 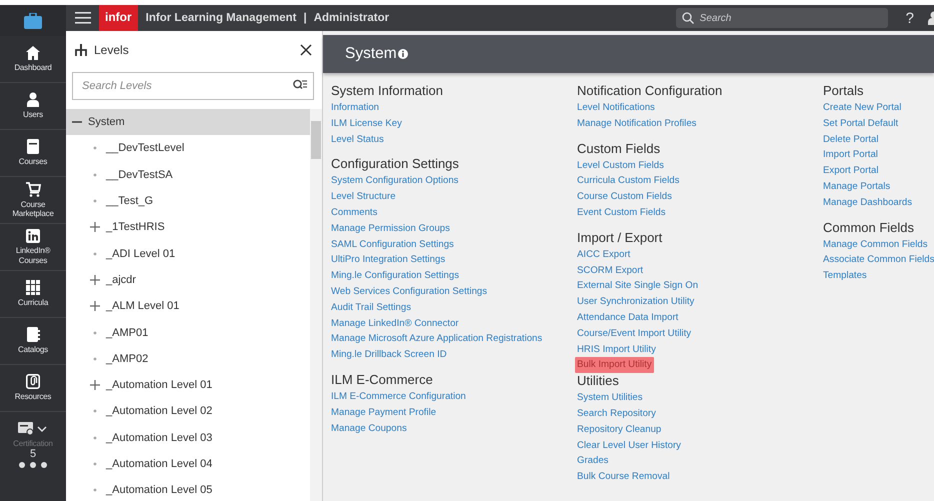 What do you see at coordinates (33, 429) in the screenshot?
I see `certificate-icon` at bounding box center [33, 429].